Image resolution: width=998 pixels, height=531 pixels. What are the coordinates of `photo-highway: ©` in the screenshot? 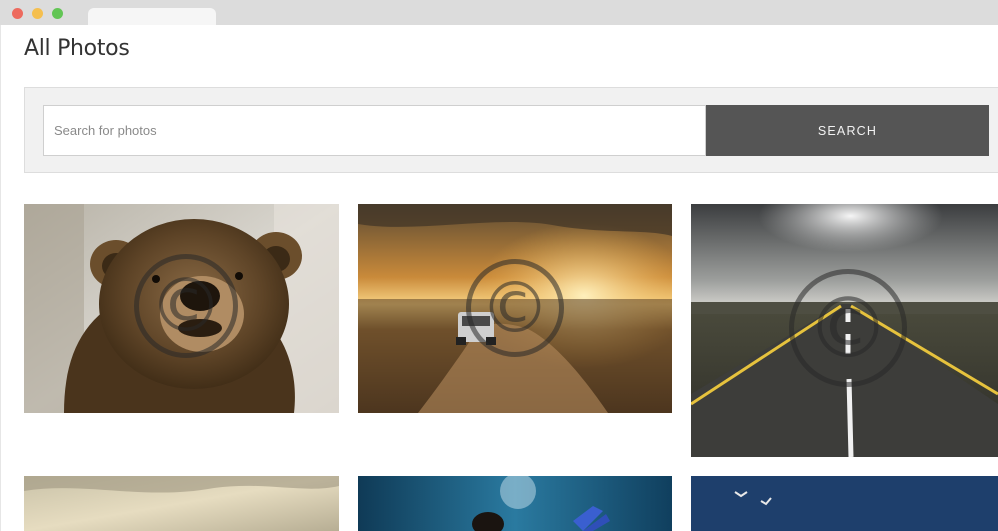 It's located at (844, 330).